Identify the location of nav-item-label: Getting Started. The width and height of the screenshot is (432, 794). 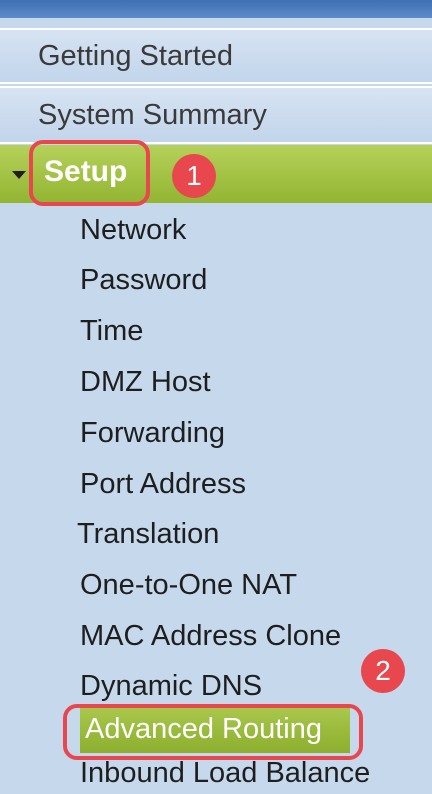
(136, 56).